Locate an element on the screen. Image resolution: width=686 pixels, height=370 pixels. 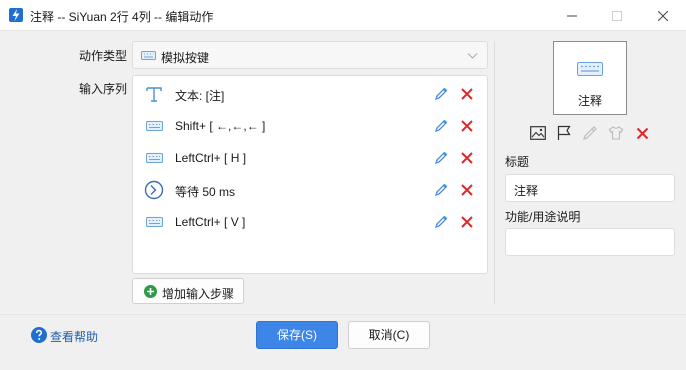
maximize-icon is located at coordinates (617, 15).